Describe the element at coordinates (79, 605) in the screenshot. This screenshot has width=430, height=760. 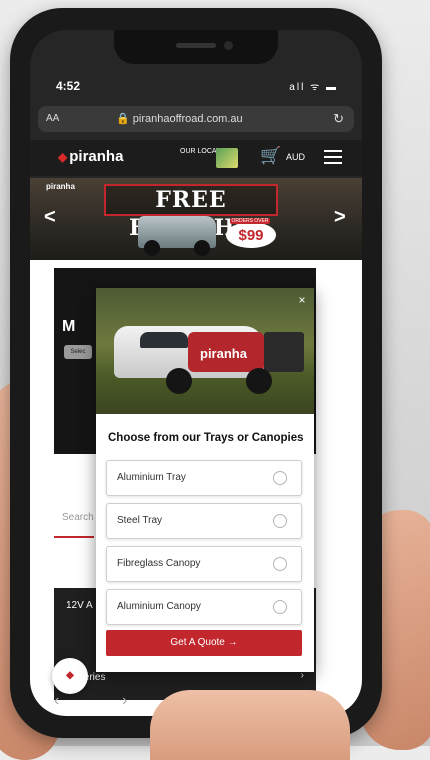
I see `category-12v: 12V A` at that location.